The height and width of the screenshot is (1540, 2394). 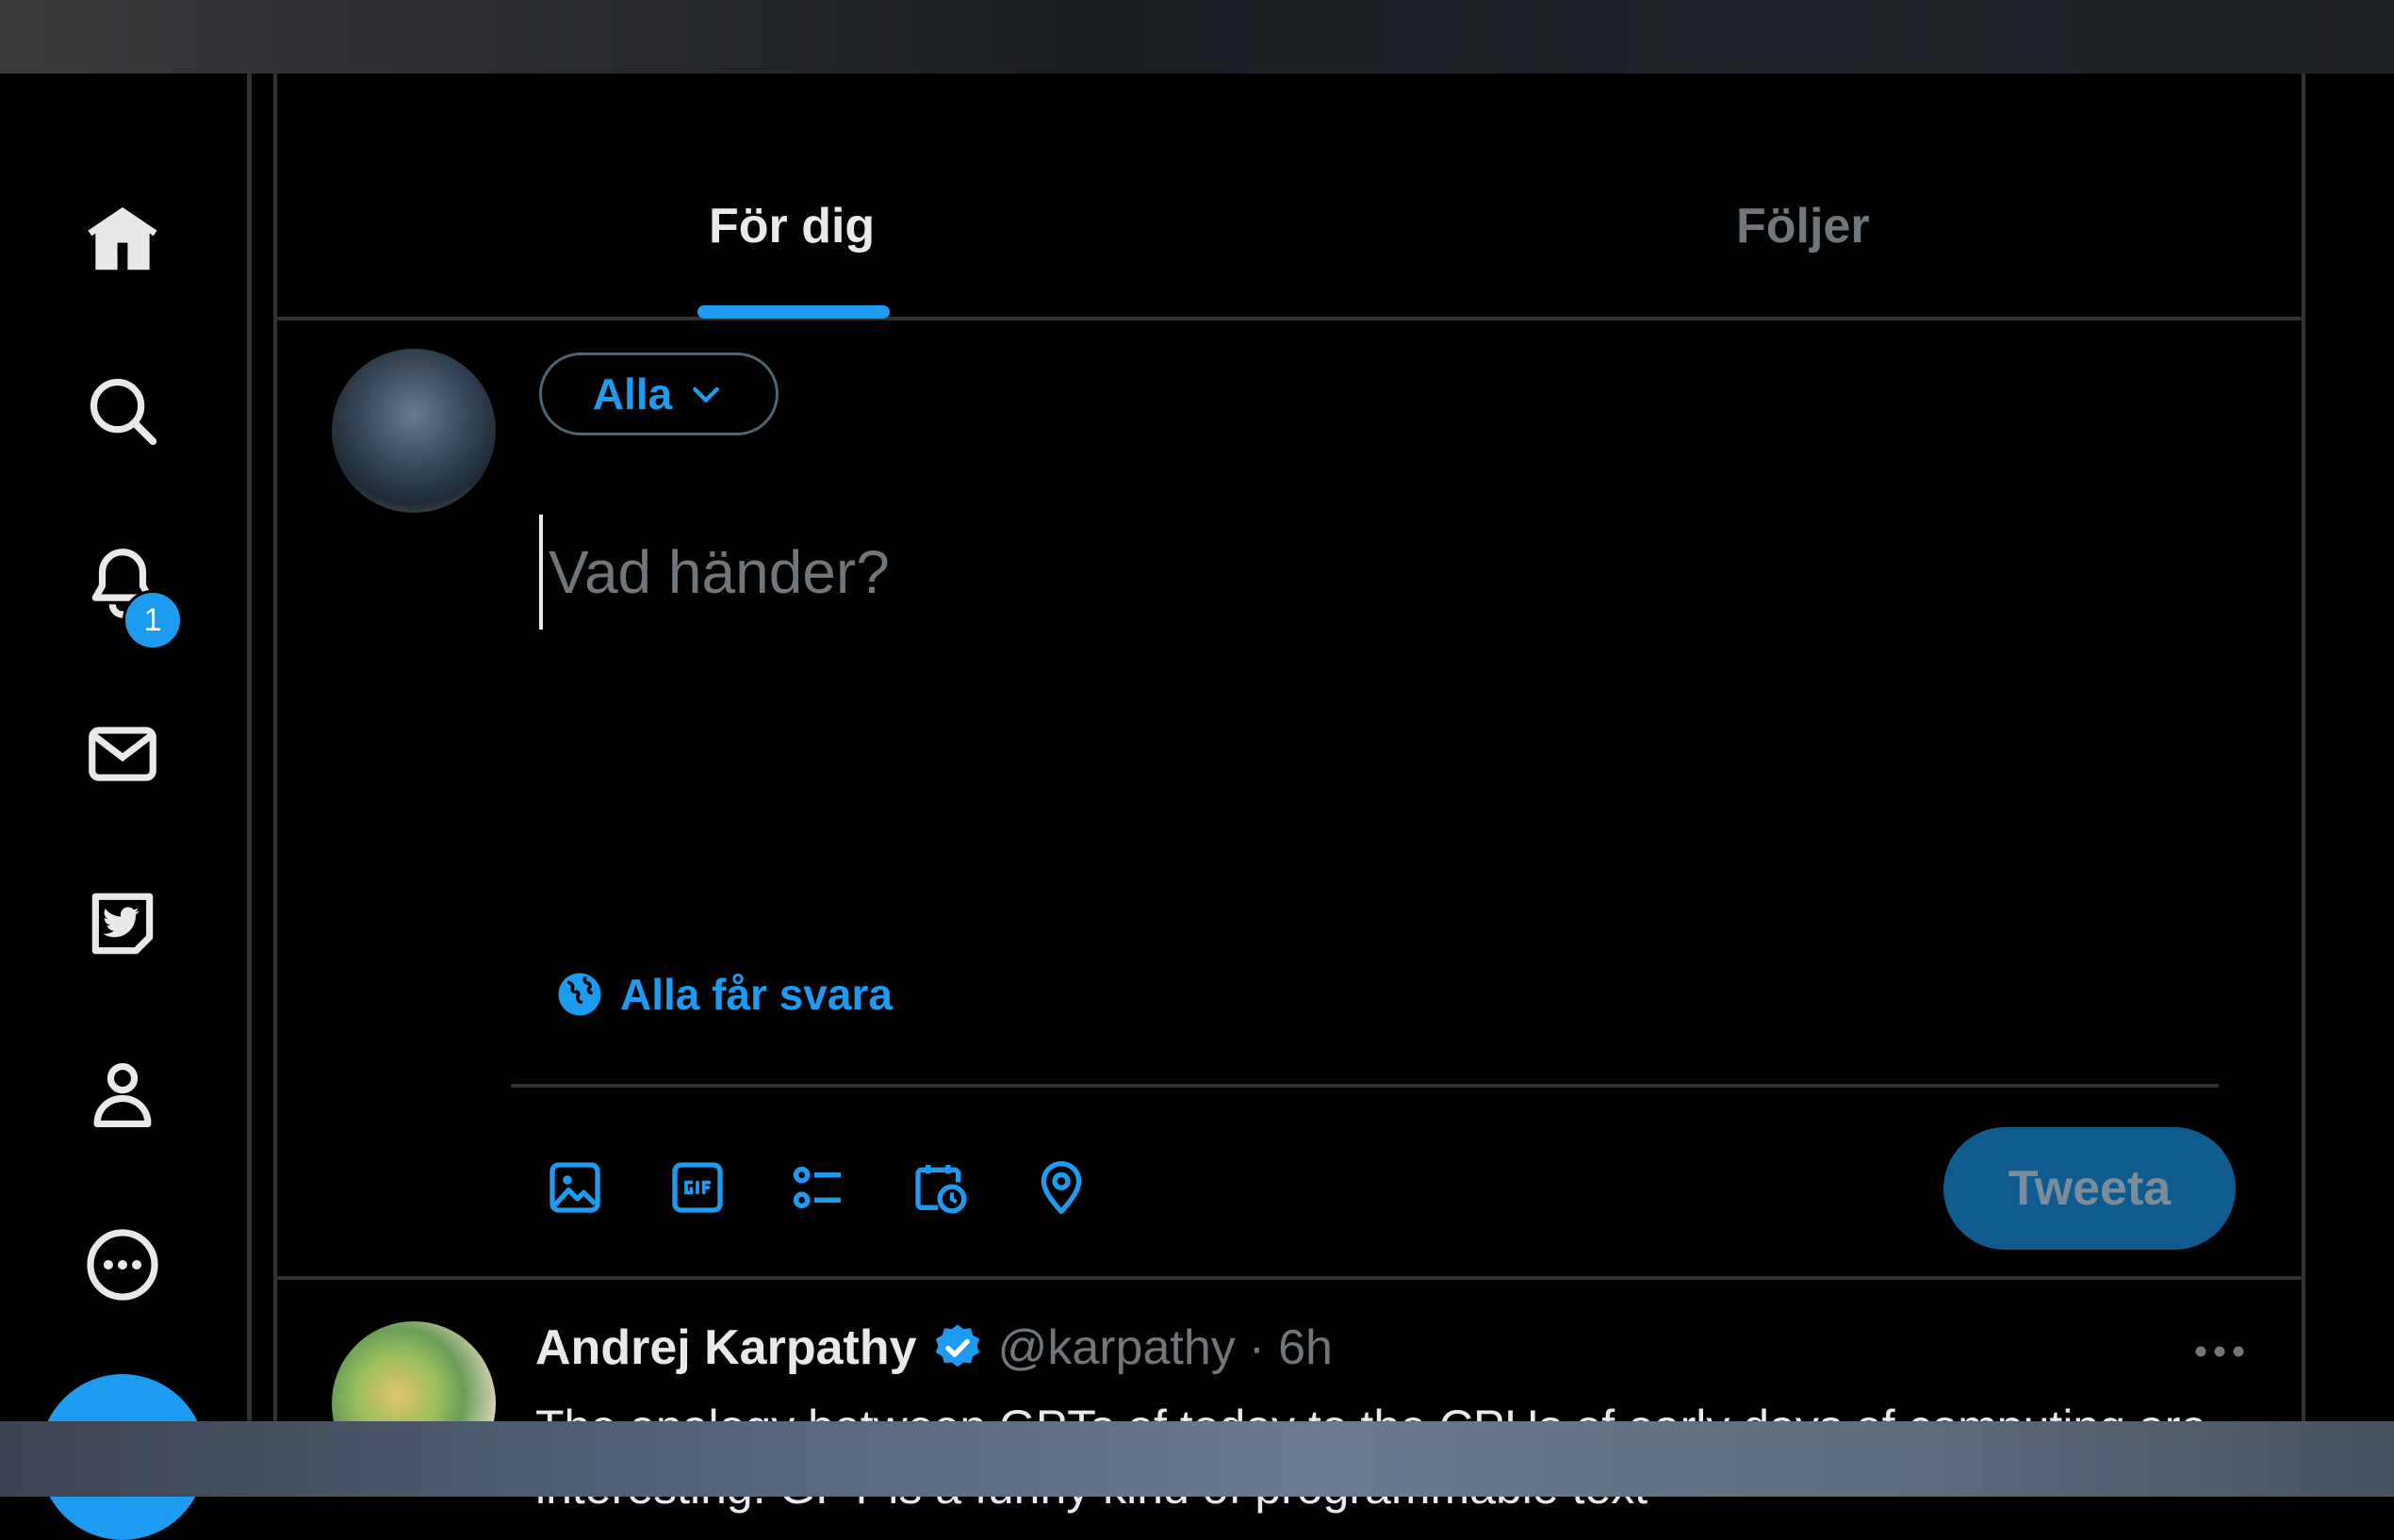 I want to click on tab-following: Följer, so click(x=1803, y=226).